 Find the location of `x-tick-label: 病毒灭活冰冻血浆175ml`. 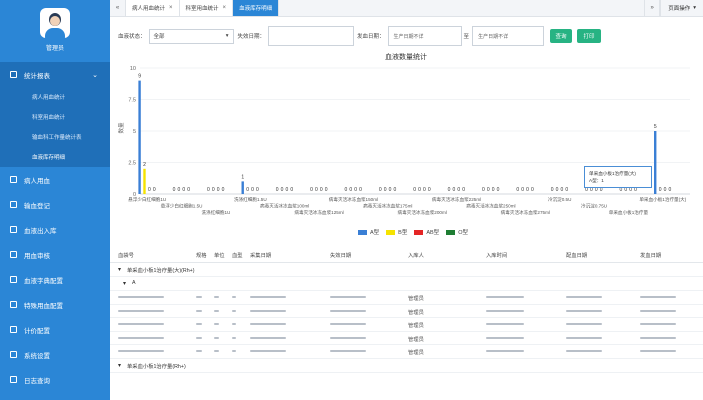

x-tick-label: 病毒灭活冰冻血浆175ml is located at coordinates (387, 206).